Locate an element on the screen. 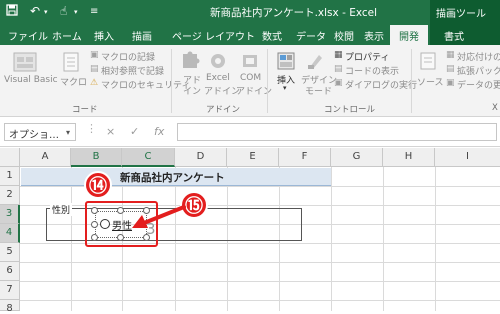 The height and width of the screenshot is (314, 500). tab-file: ファイル is located at coordinates (28, 35).